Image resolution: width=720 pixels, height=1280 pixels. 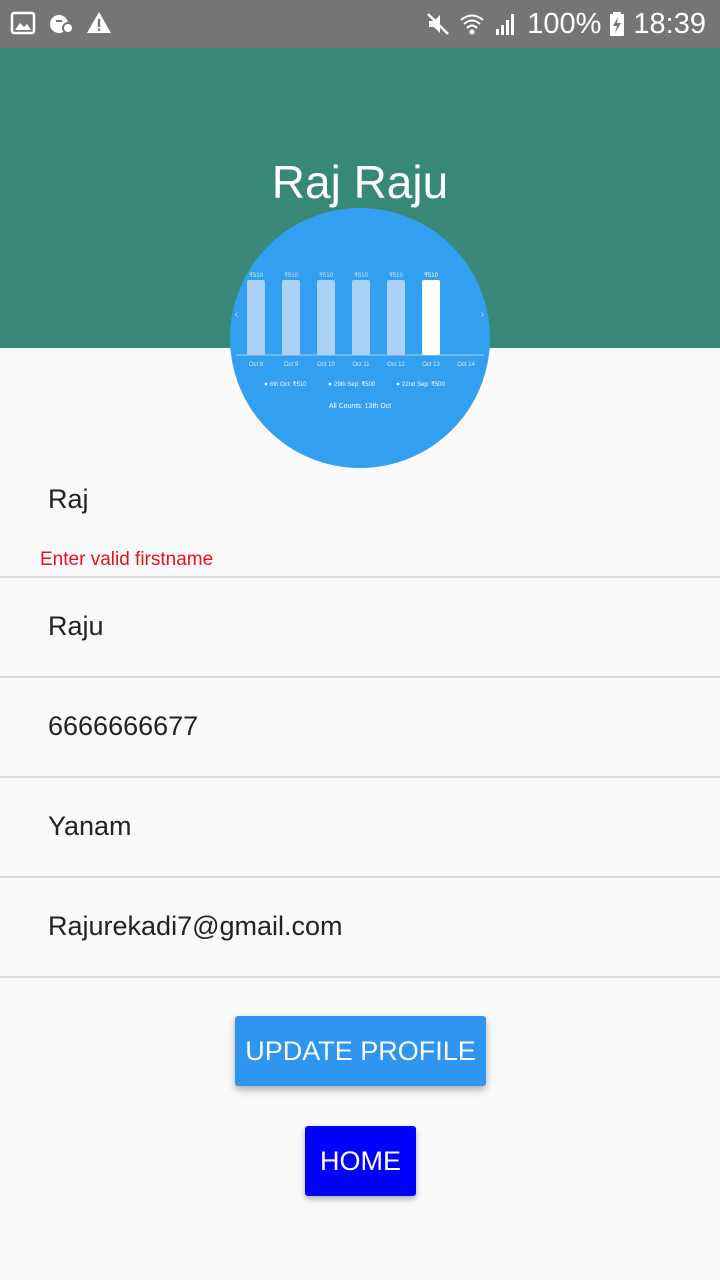 I want to click on chart-next-arrow: ›, so click(x=482, y=314).